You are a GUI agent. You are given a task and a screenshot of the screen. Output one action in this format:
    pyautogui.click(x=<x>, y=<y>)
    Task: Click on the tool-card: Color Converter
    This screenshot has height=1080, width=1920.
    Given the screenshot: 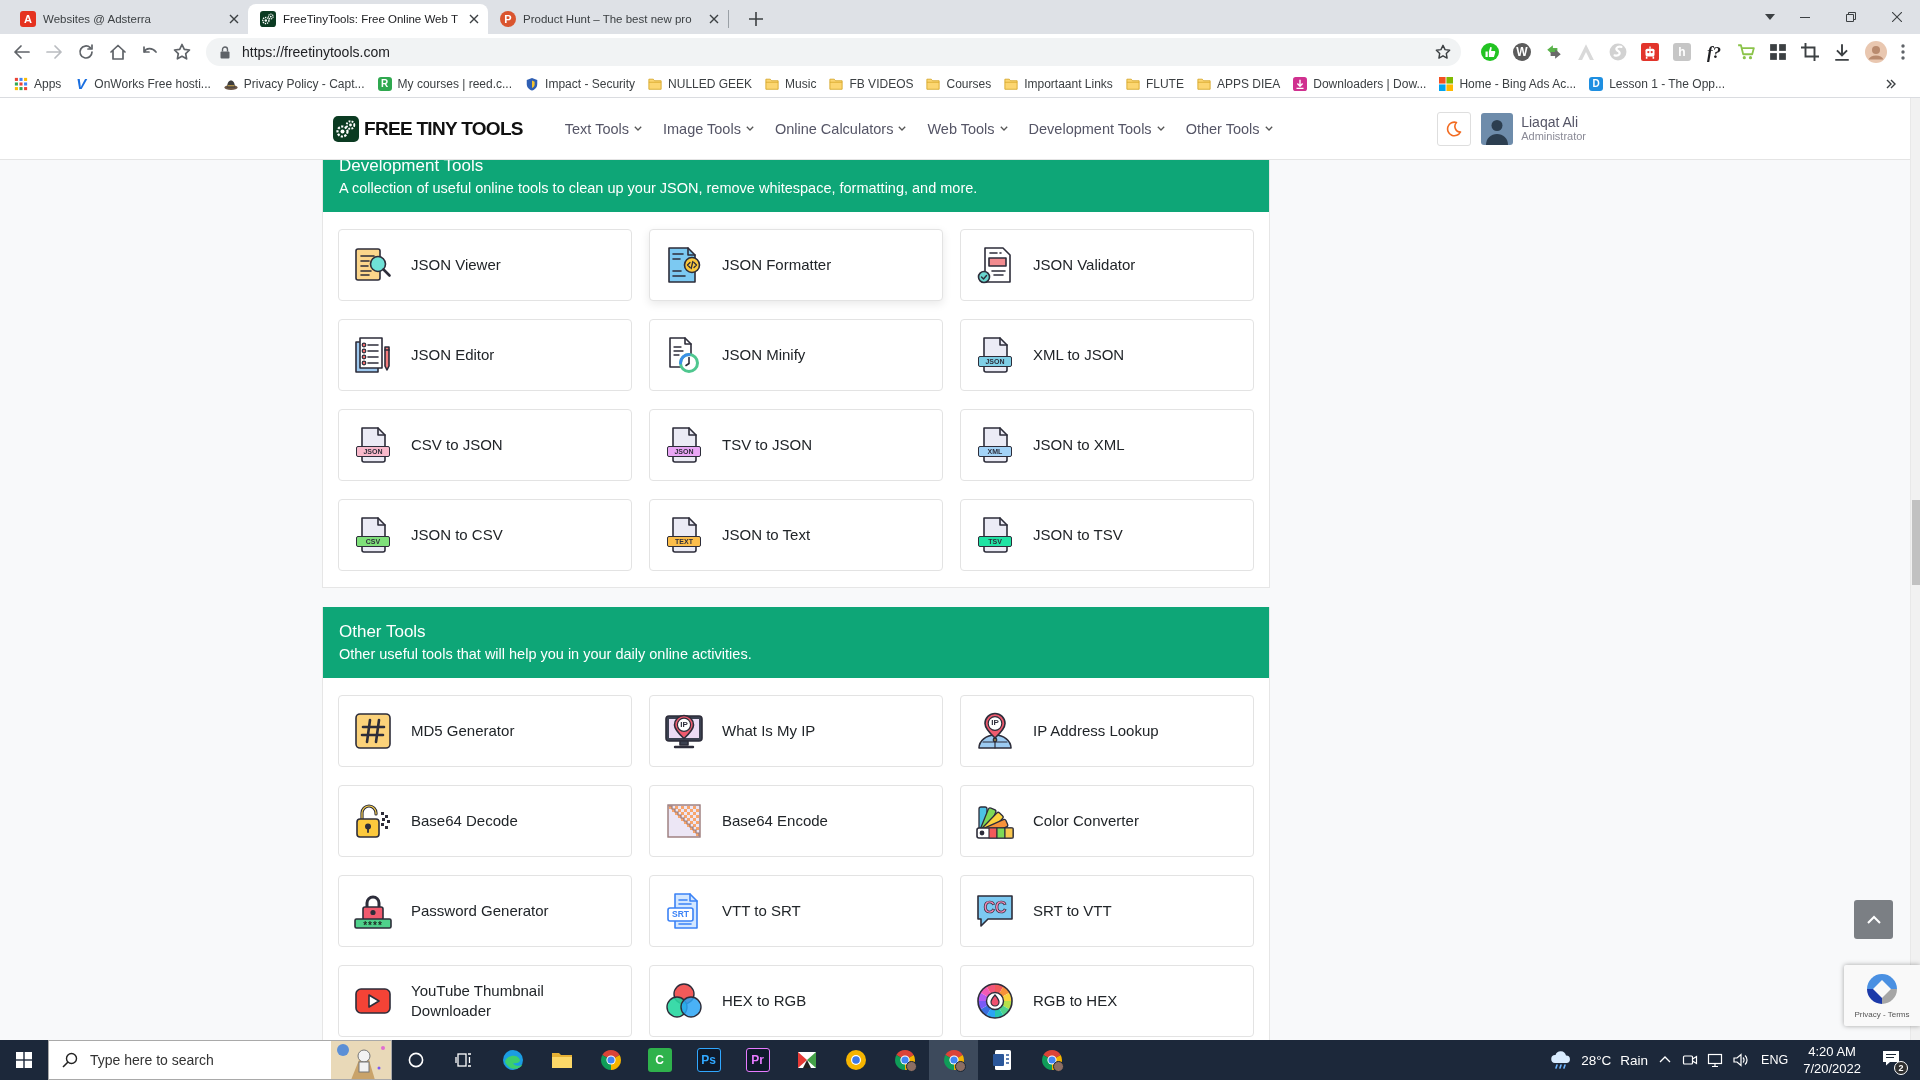 What is the action you would take?
    pyautogui.click(x=1107, y=821)
    